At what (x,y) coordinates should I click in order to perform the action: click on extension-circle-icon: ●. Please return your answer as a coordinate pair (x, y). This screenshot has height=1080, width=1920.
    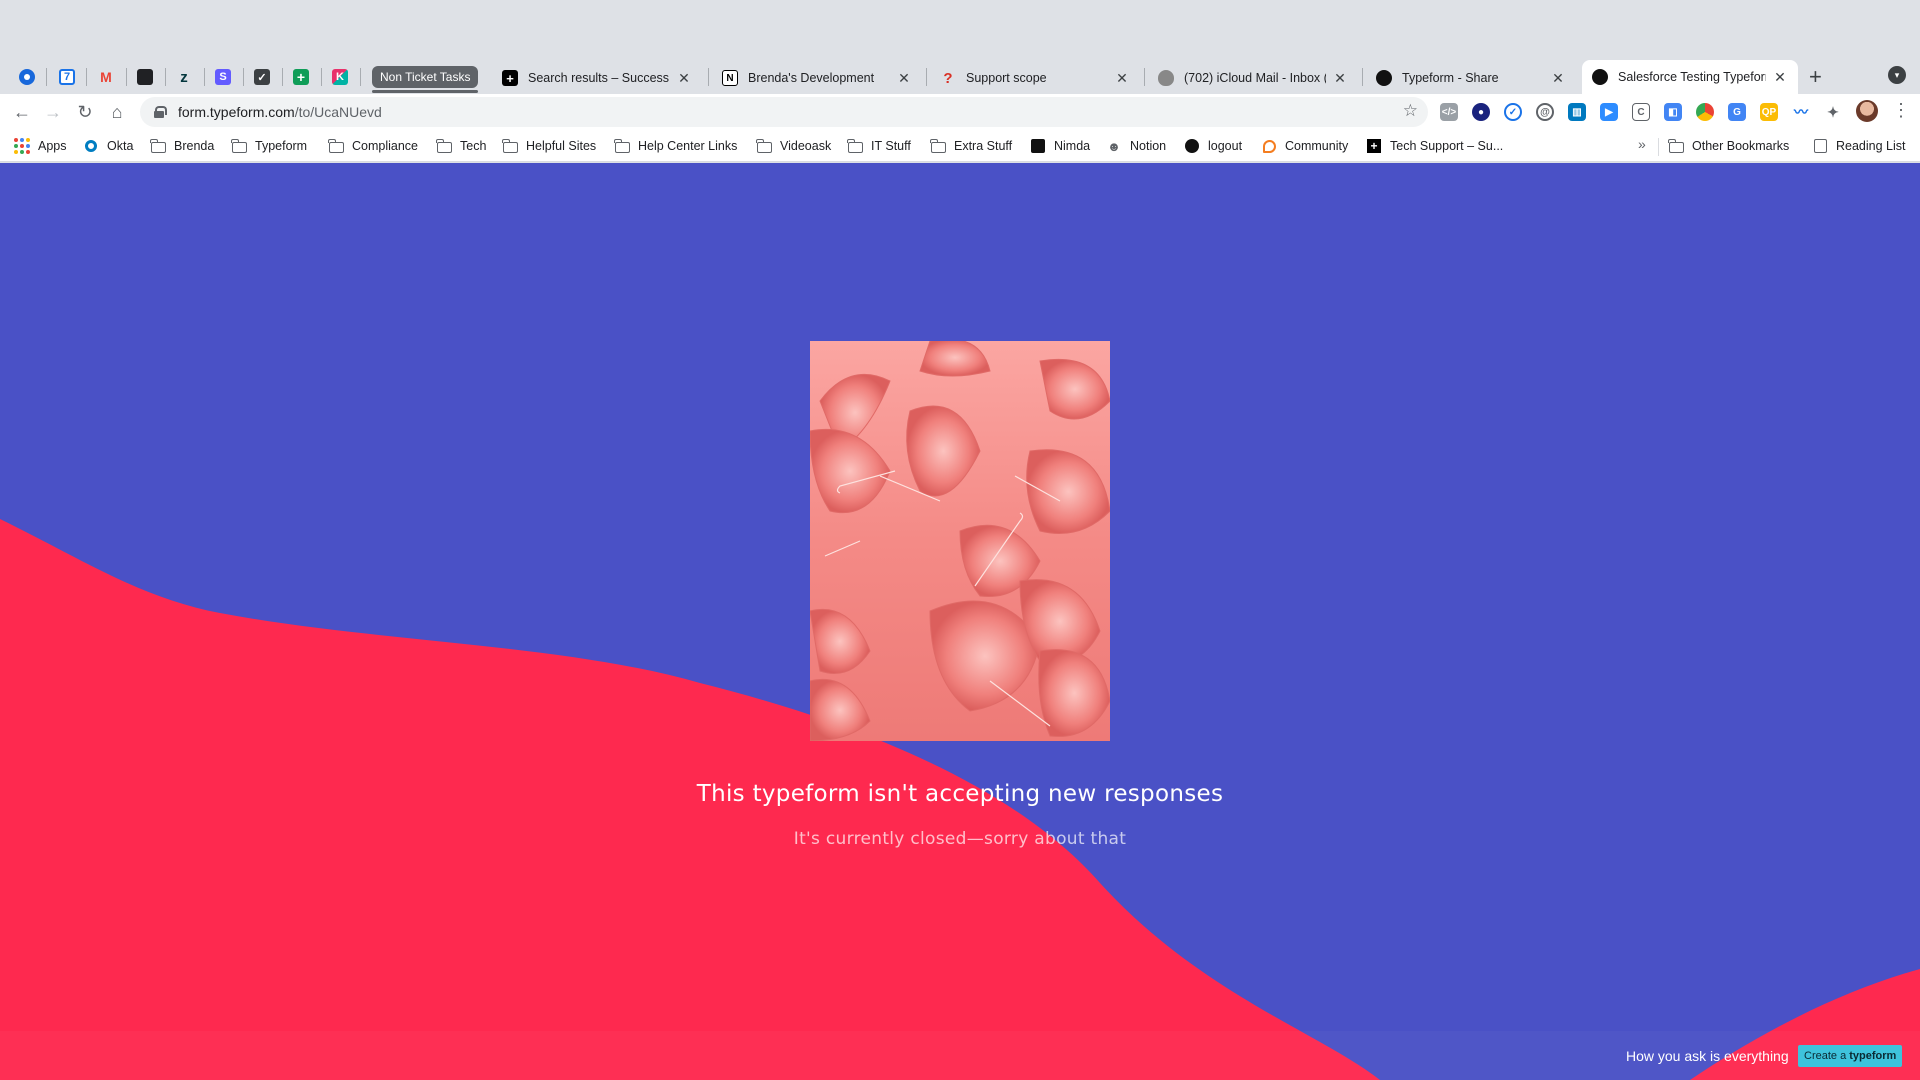
    Looking at the image, I should click on (1481, 112).